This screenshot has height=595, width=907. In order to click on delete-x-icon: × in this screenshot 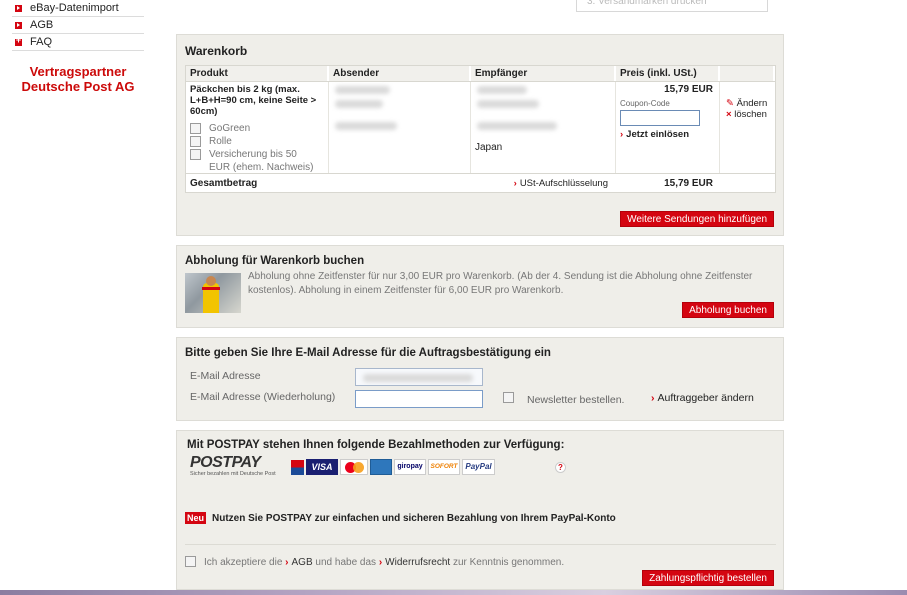, I will do `click(729, 114)`.